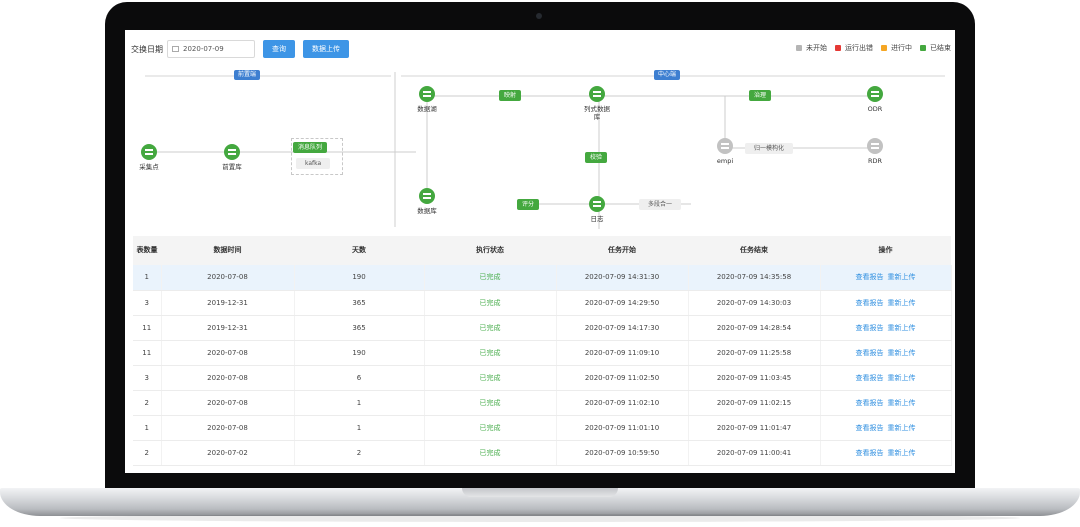  What do you see at coordinates (228, 378) in the screenshot?
I see `cell-date: 2020-07-08` at bounding box center [228, 378].